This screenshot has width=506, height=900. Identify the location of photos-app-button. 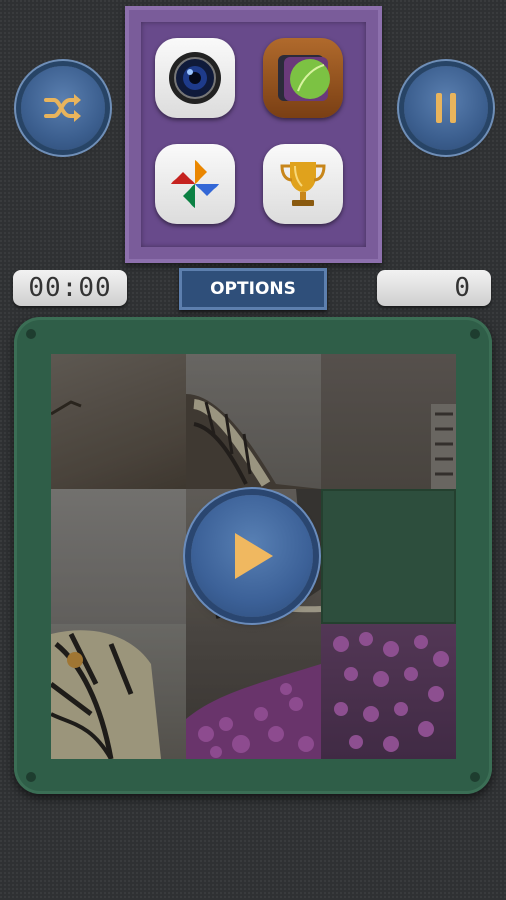
(195, 184).